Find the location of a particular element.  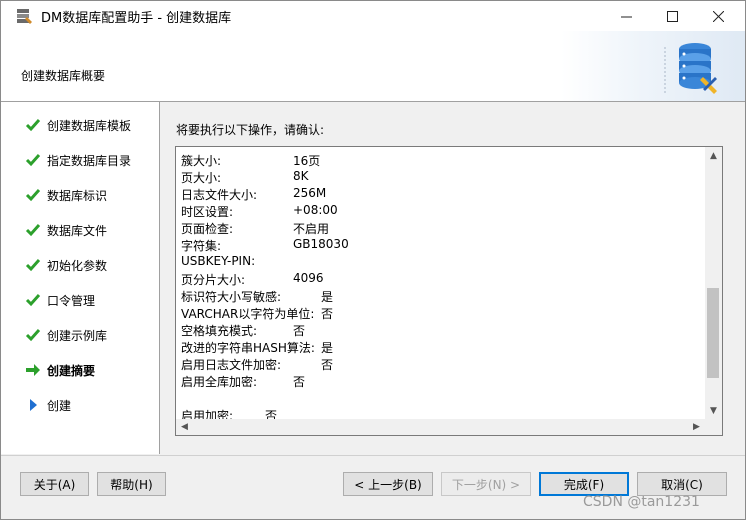

wizard-step-label: 口令管理 is located at coordinates (71, 301).